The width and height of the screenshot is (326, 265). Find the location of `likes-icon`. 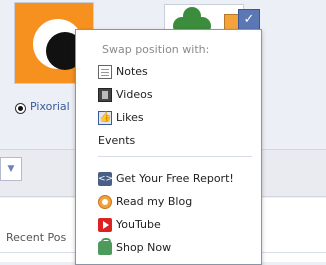

likes-icon is located at coordinates (105, 118).